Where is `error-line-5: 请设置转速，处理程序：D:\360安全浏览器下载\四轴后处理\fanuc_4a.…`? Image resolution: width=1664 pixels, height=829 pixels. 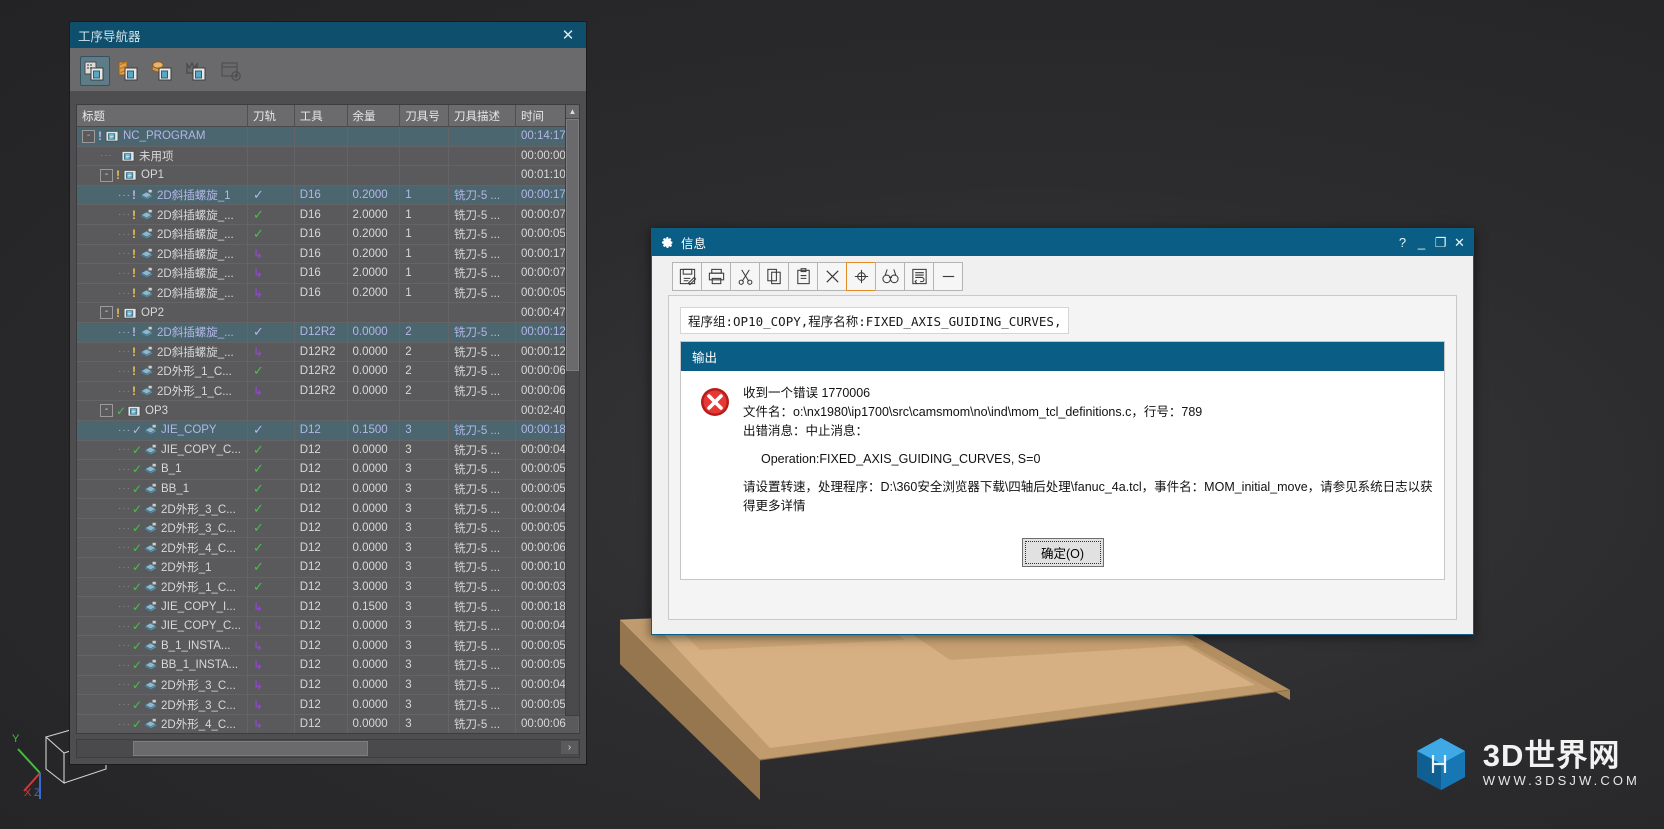 error-line-5: 请设置转速，处理程序：D:\360安全浏览器下载\四轴后处理\fanuc_4a.… is located at coordinates (1088, 496).